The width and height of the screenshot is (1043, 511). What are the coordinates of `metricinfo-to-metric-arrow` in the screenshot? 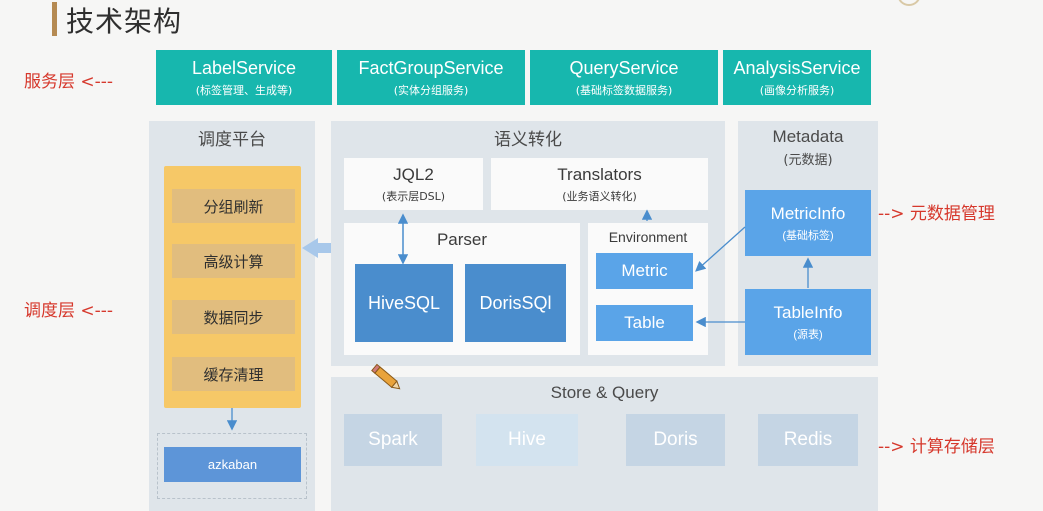 It's located at (720, 249).